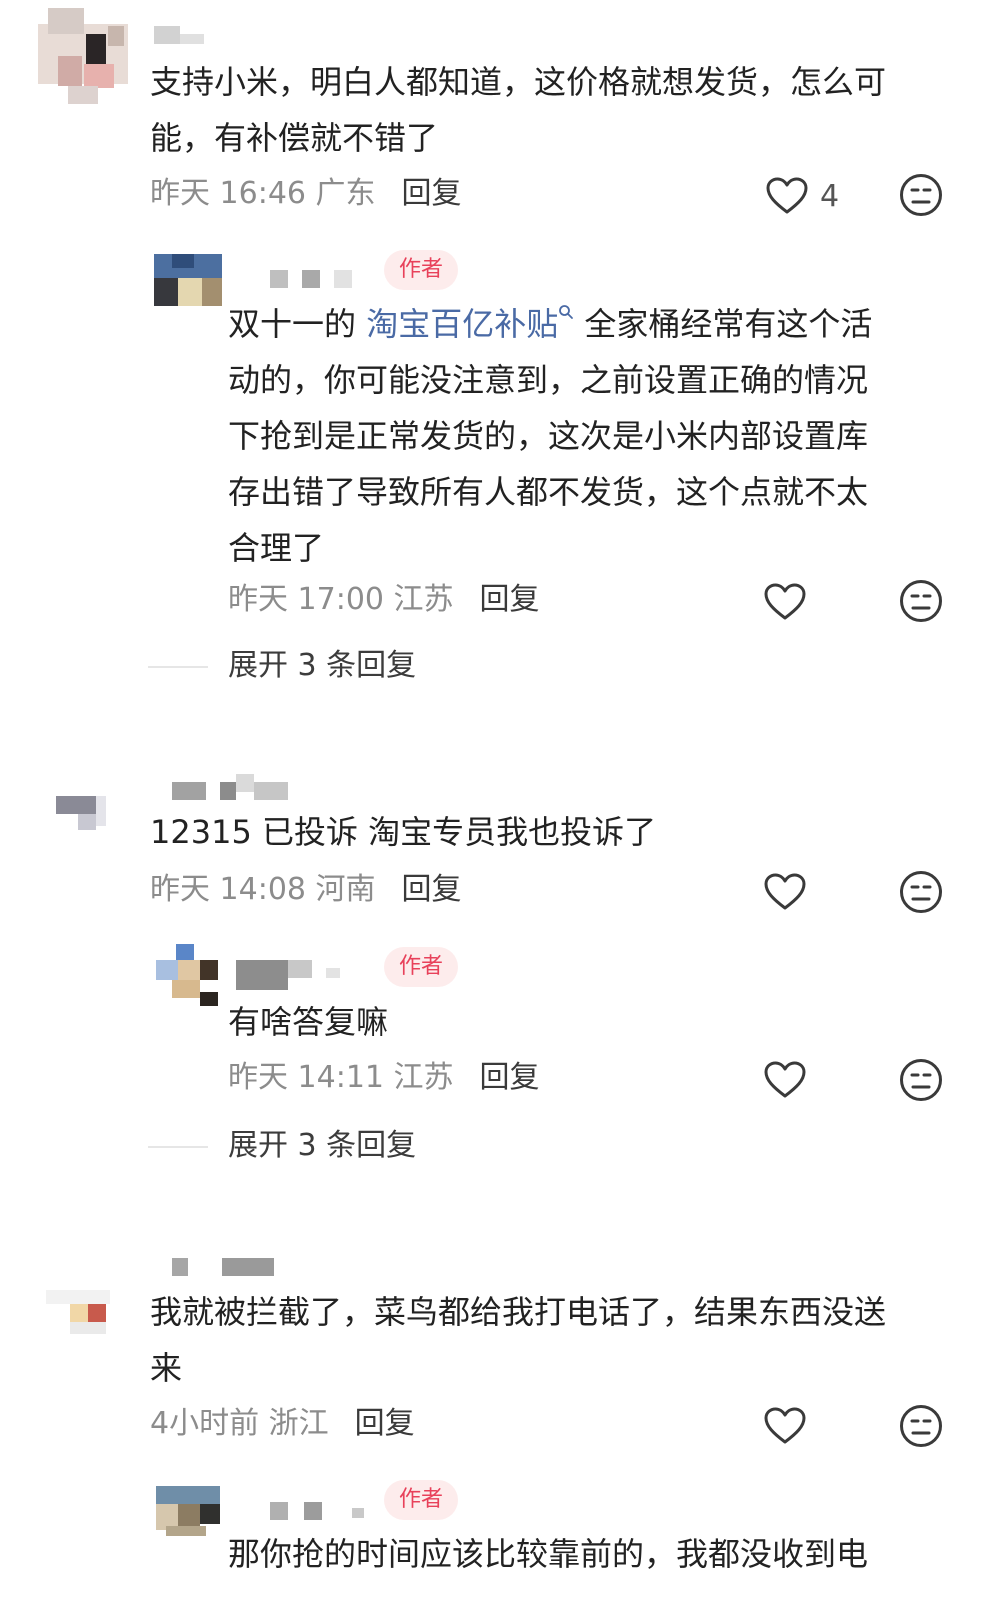 The image size is (1004, 1618). I want to click on like-button: 4, so click(802, 196).